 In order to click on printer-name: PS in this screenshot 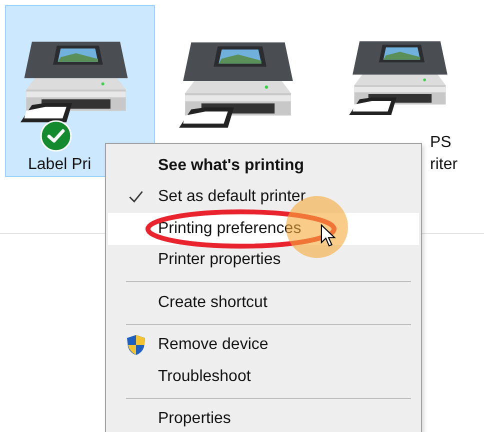, I will do `click(441, 143)`.